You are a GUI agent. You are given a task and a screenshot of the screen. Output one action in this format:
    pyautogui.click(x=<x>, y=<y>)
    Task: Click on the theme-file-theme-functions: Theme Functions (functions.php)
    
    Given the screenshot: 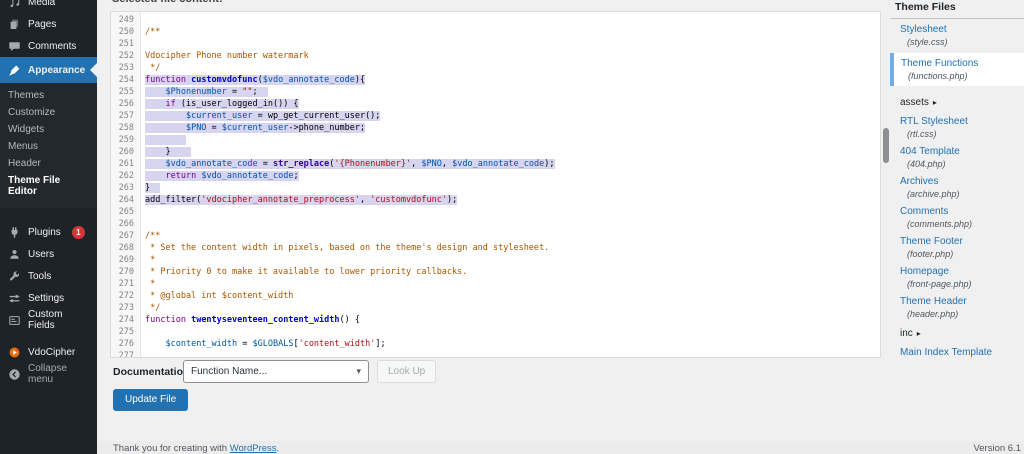 What is the action you would take?
    pyautogui.click(x=957, y=69)
    